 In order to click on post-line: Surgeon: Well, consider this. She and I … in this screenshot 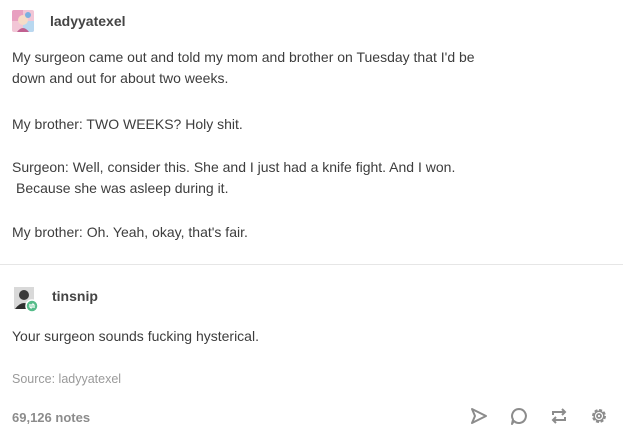, I will do `click(234, 167)`.